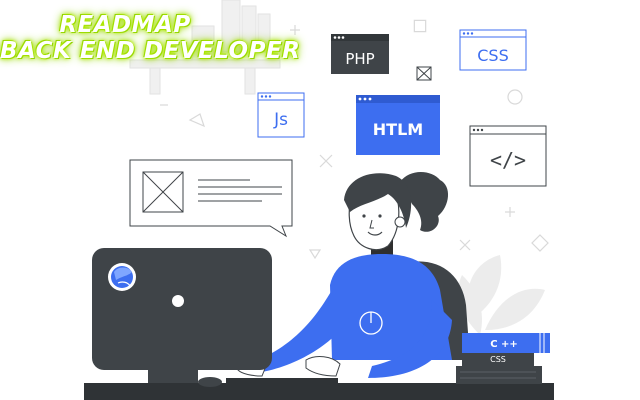  What do you see at coordinates (178, 301) in the screenshot?
I see `webcam-dot` at bounding box center [178, 301].